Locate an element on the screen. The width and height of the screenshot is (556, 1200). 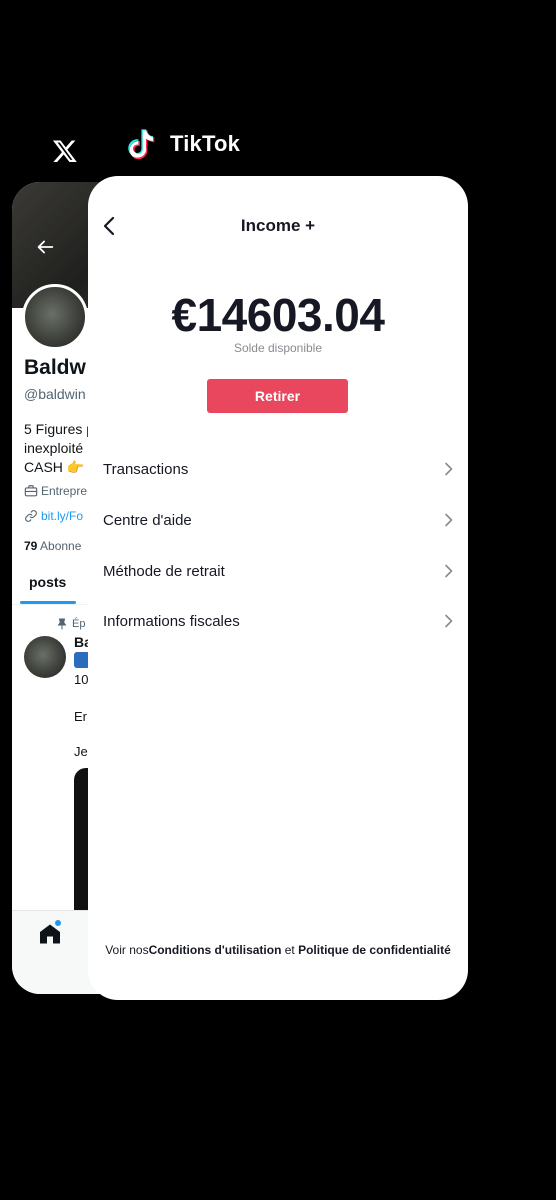
tiktok-logo-icon is located at coordinates (141, 144).